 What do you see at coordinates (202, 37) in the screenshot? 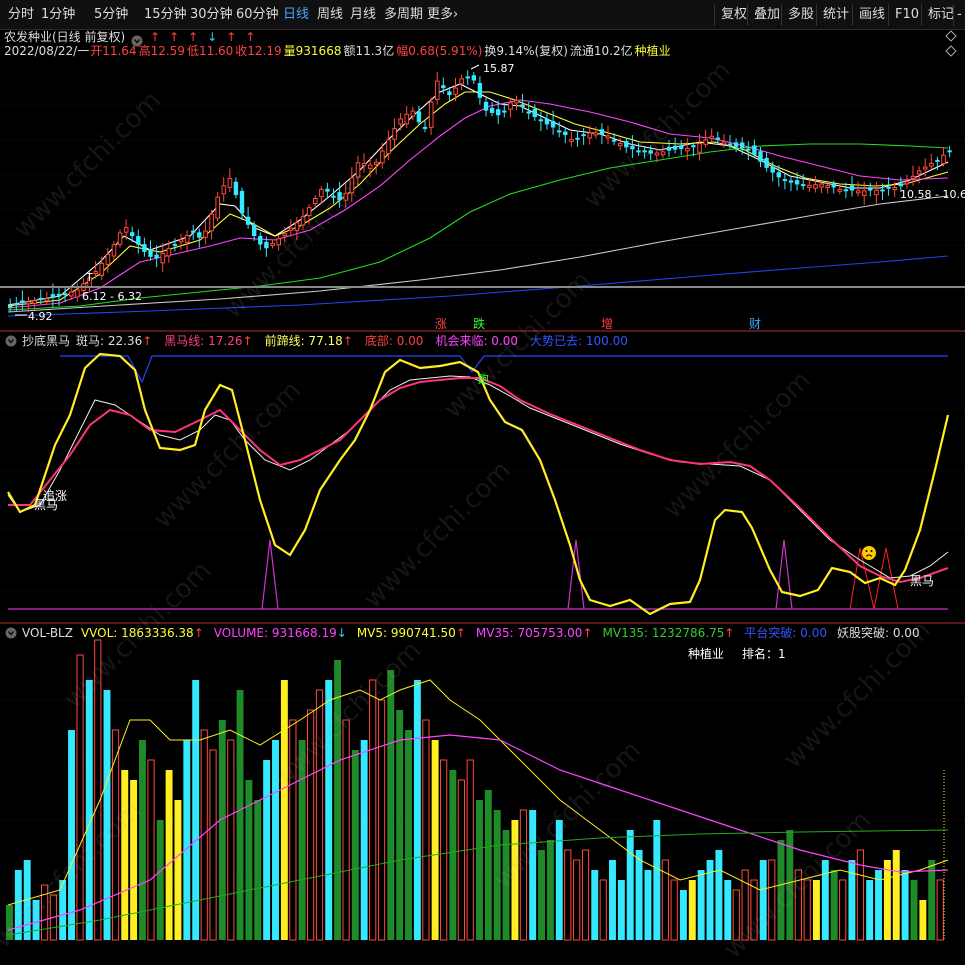
I see `ma-legend: ↑ ↑ ↑ ↓ ↑ ↑` at bounding box center [202, 37].